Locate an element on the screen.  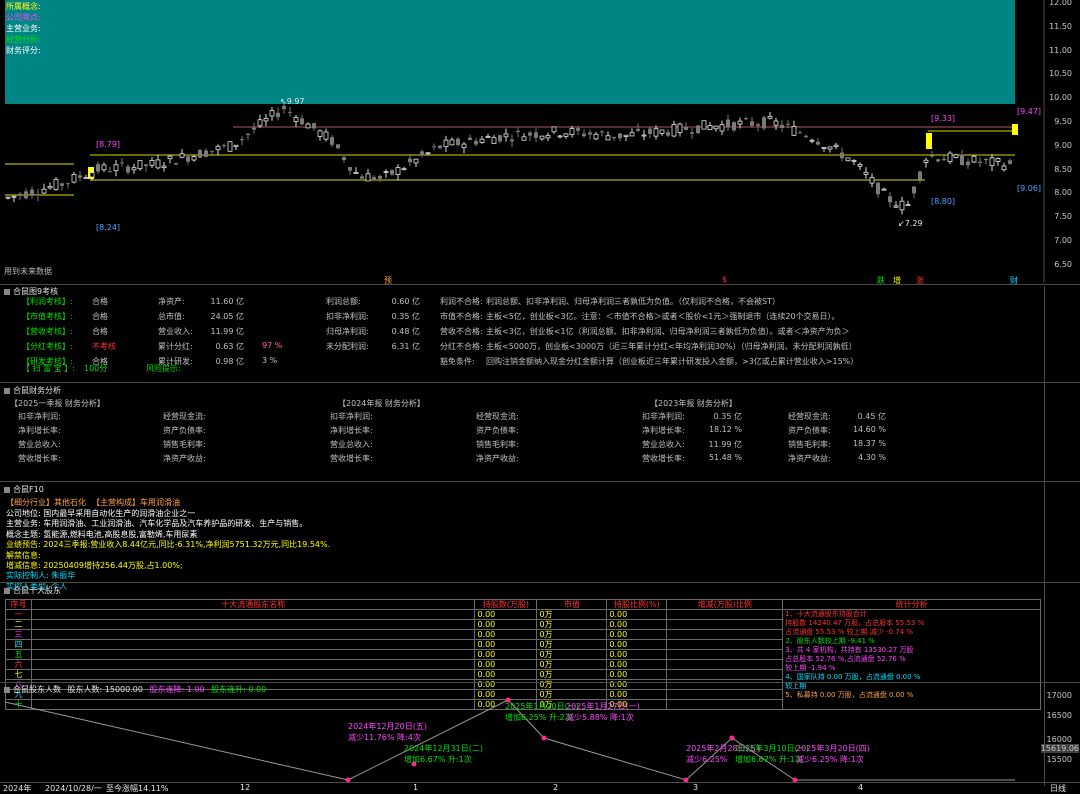
people-rise: 股东连升: 0.00 is located at coordinates (239, 689).